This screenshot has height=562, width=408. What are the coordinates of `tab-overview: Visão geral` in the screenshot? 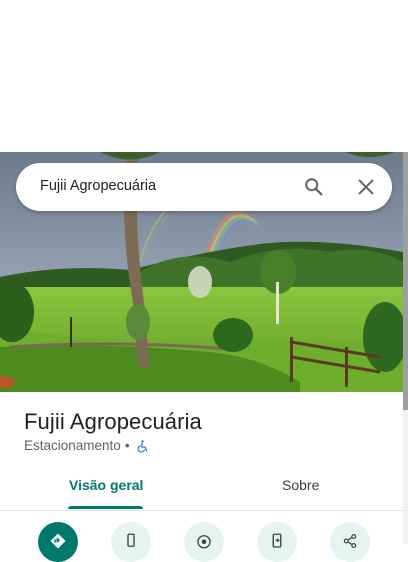 It's located at (106, 485).